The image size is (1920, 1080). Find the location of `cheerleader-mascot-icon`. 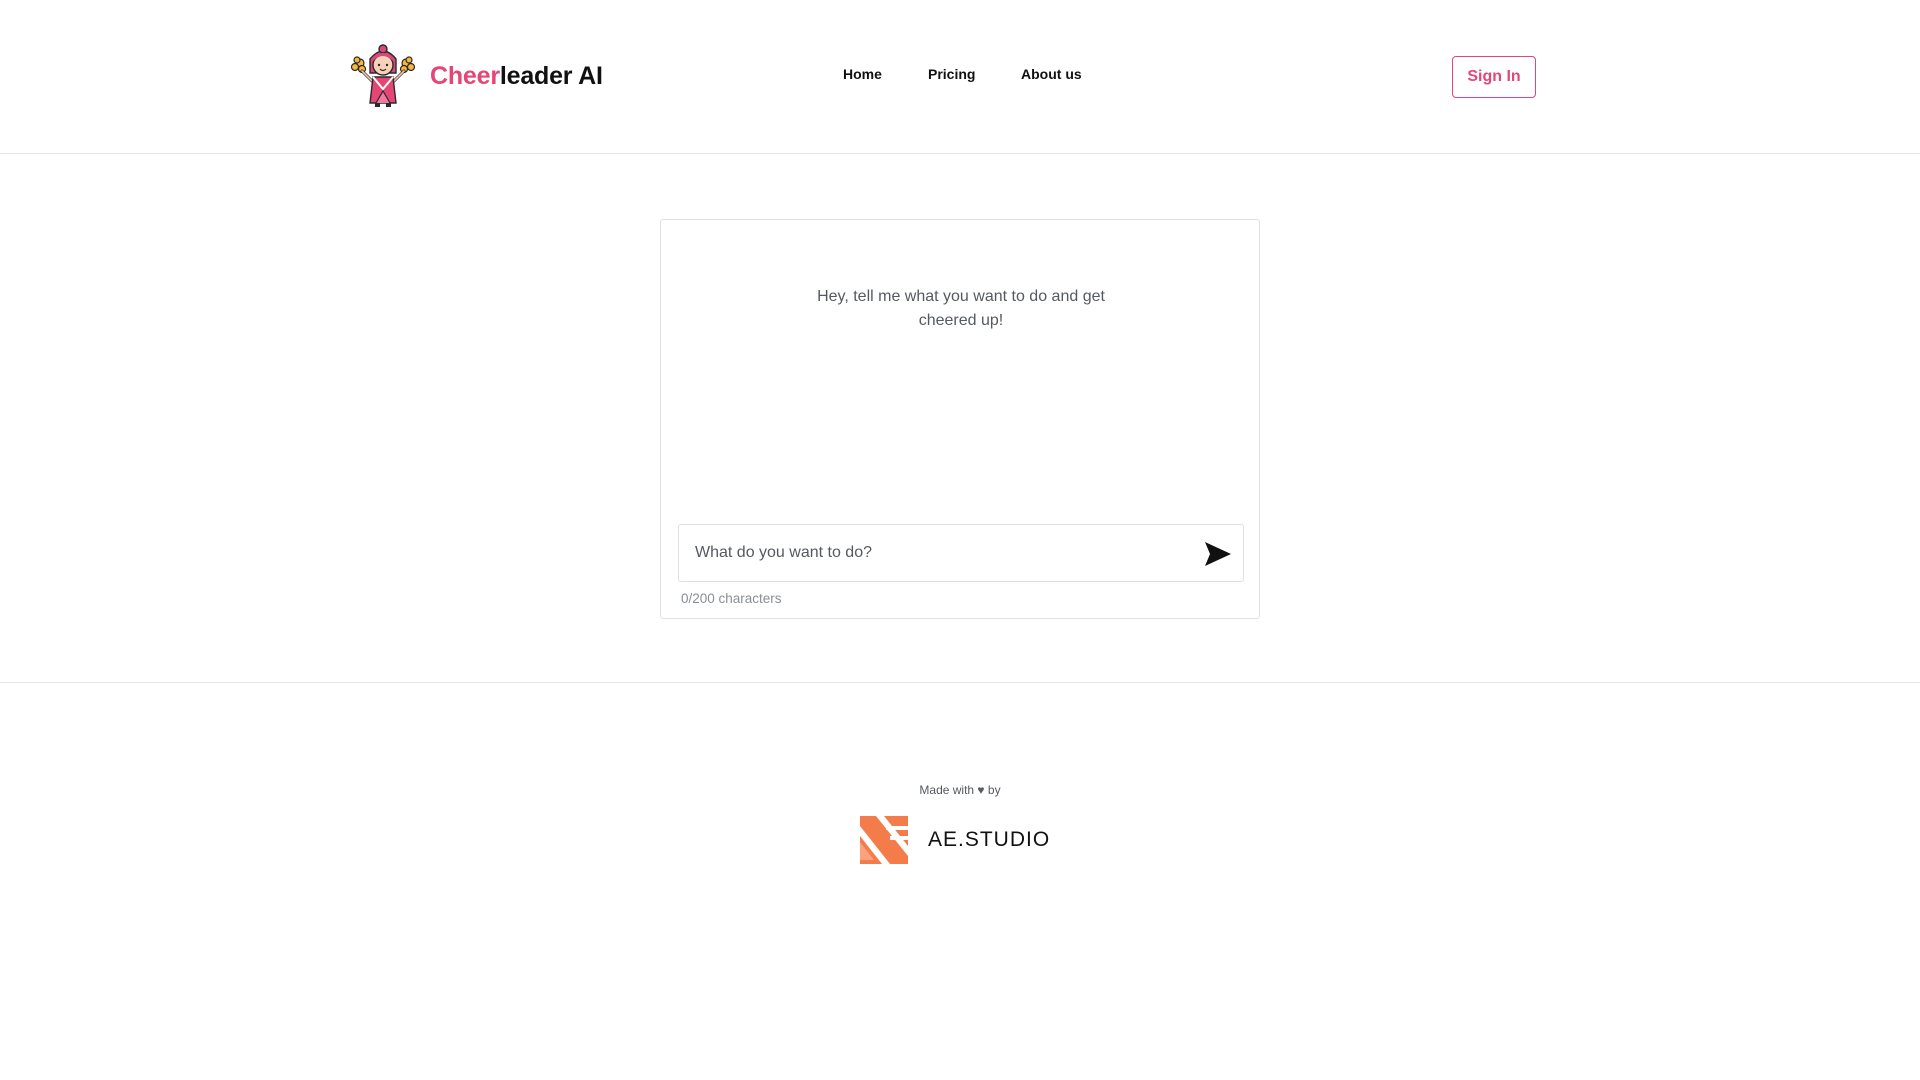

cheerleader-mascot-icon is located at coordinates (383, 75).